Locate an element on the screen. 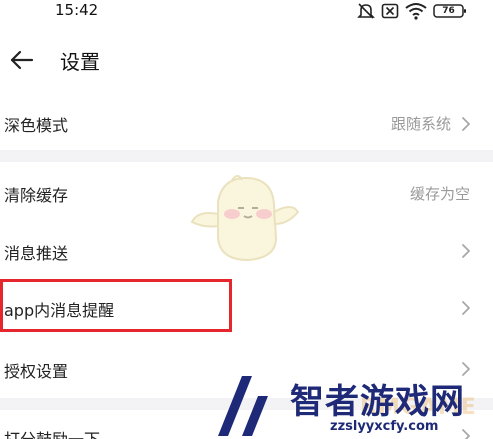  wifi-icon is located at coordinates (416, 11).